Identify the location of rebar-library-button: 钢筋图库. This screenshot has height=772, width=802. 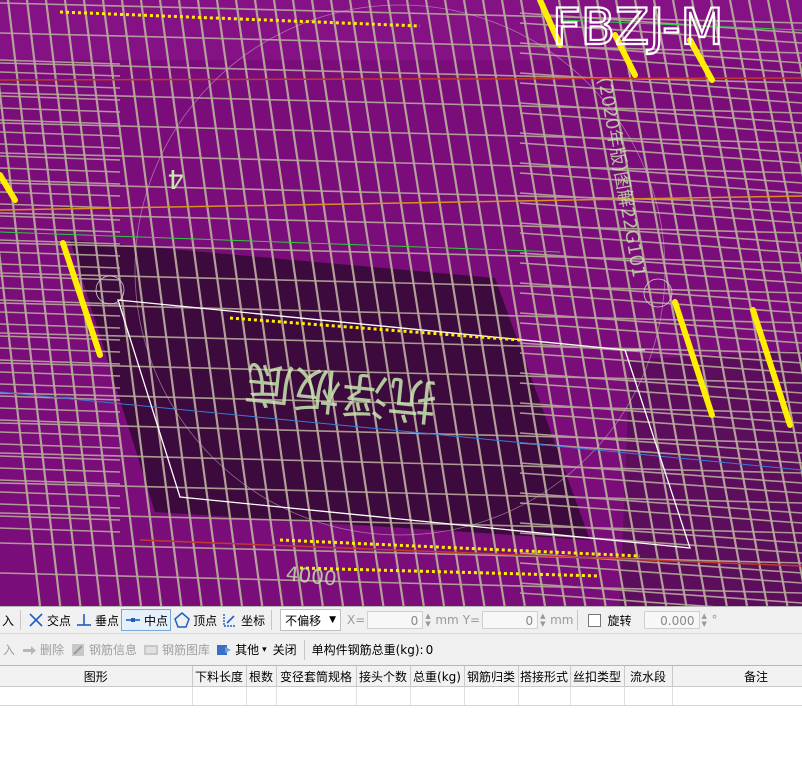
(176, 650).